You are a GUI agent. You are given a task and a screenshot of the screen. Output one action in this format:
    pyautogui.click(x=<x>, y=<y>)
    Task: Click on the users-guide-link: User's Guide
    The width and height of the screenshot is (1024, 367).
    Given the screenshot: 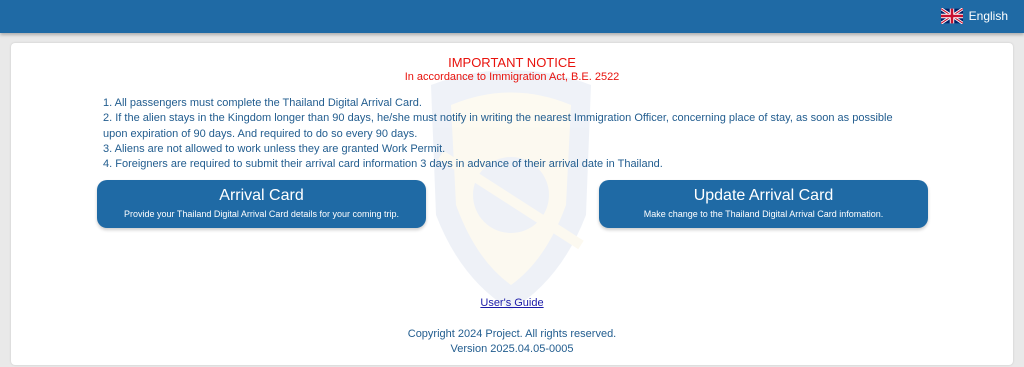 What is the action you would take?
    pyautogui.click(x=511, y=303)
    